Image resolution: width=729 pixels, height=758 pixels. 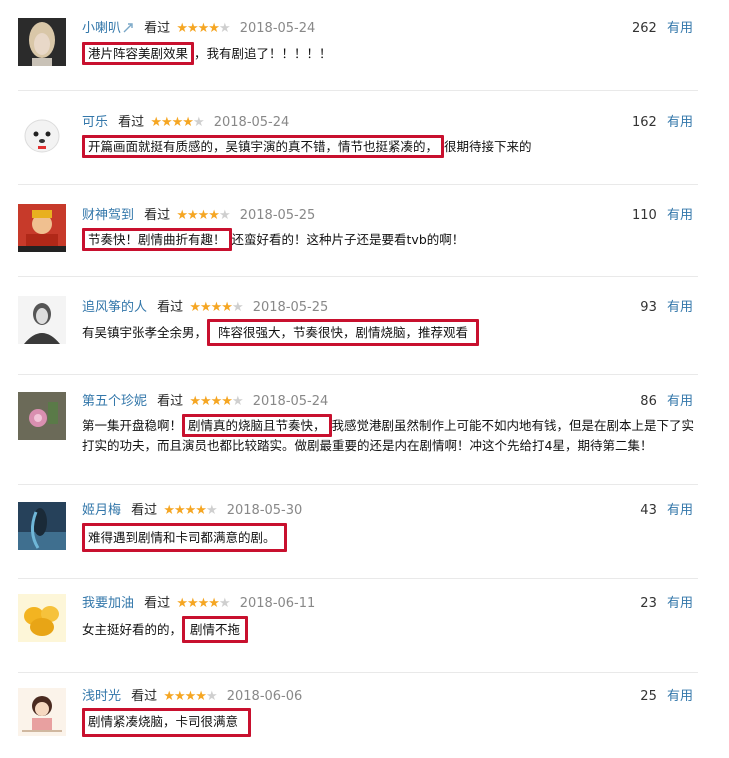 What do you see at coordinates (648, 603) in the screenshot?
I see `vote-count: 23` at bounding box center [648, 603].